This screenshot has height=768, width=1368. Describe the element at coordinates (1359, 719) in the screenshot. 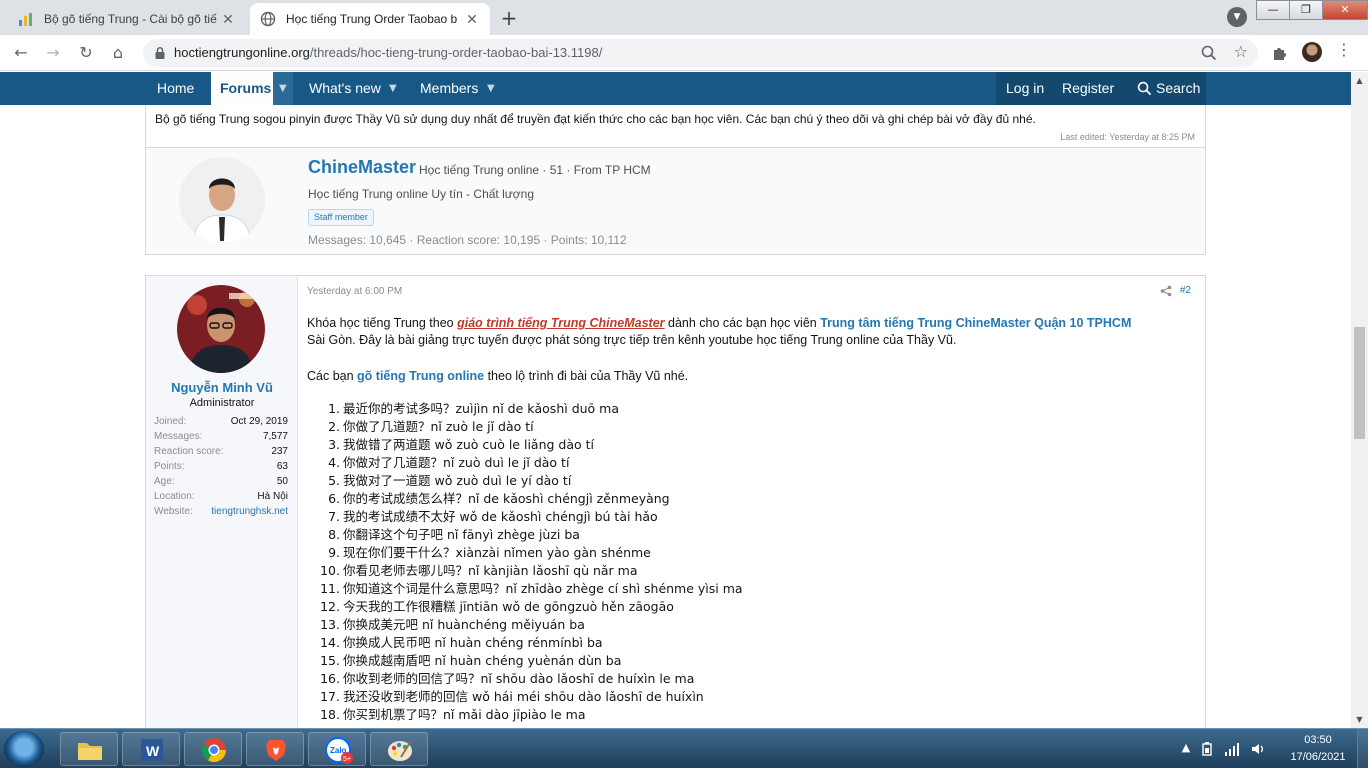

I see `scroll-down-icon: ▼` at that location.